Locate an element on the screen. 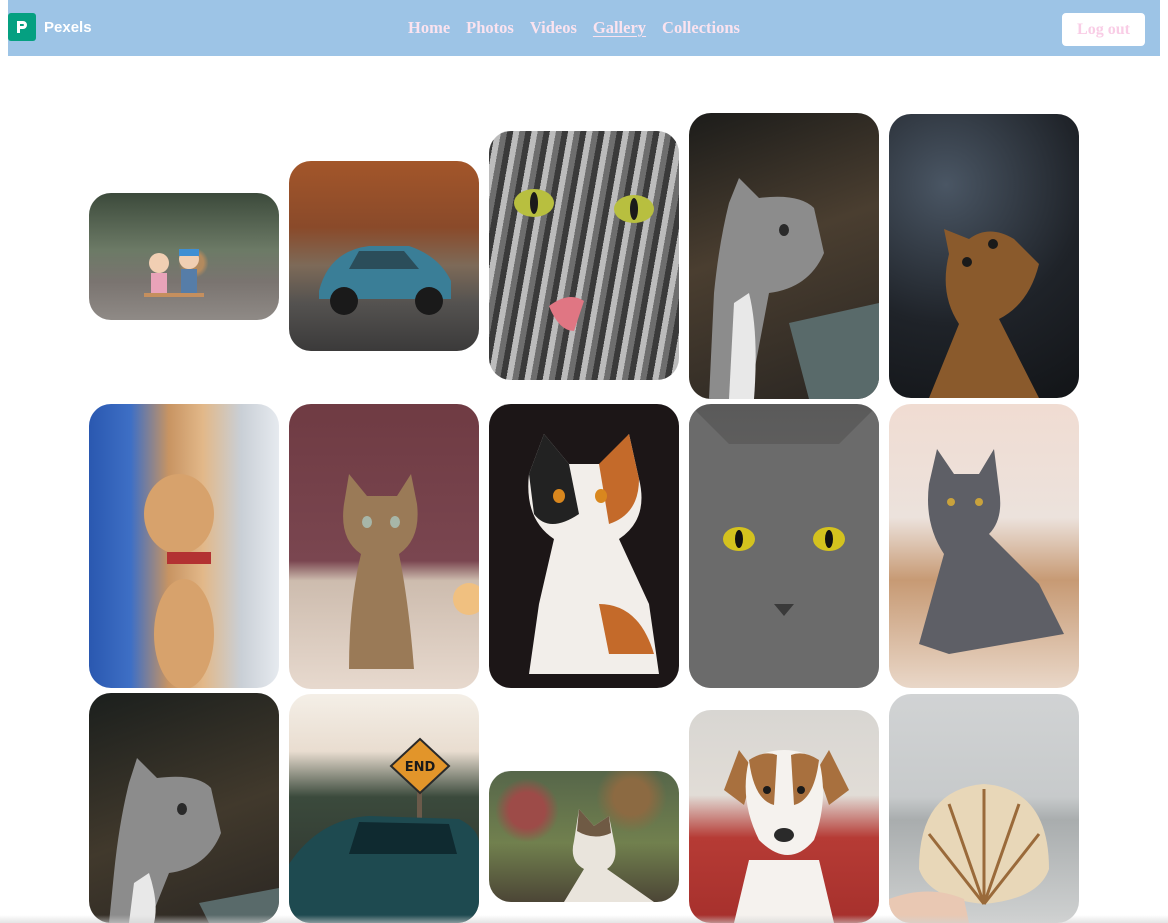  photo-car-end-sign: END is located at coordinates (384, 808).